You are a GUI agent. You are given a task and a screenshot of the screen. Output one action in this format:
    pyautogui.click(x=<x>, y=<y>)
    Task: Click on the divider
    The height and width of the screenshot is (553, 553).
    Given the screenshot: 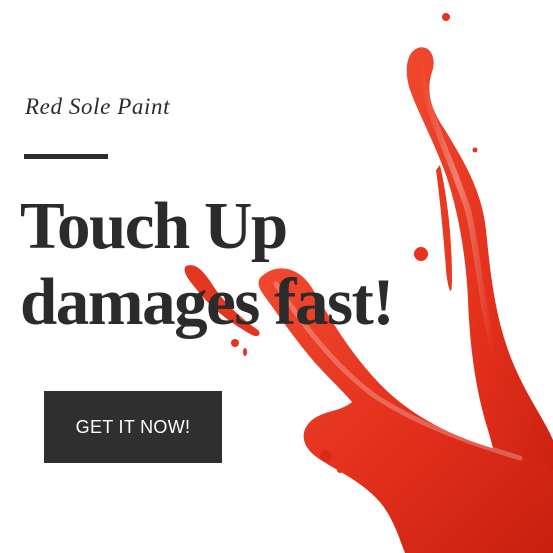 What is the action you would take?
    pyautogui.click(x=66, y=156)
    